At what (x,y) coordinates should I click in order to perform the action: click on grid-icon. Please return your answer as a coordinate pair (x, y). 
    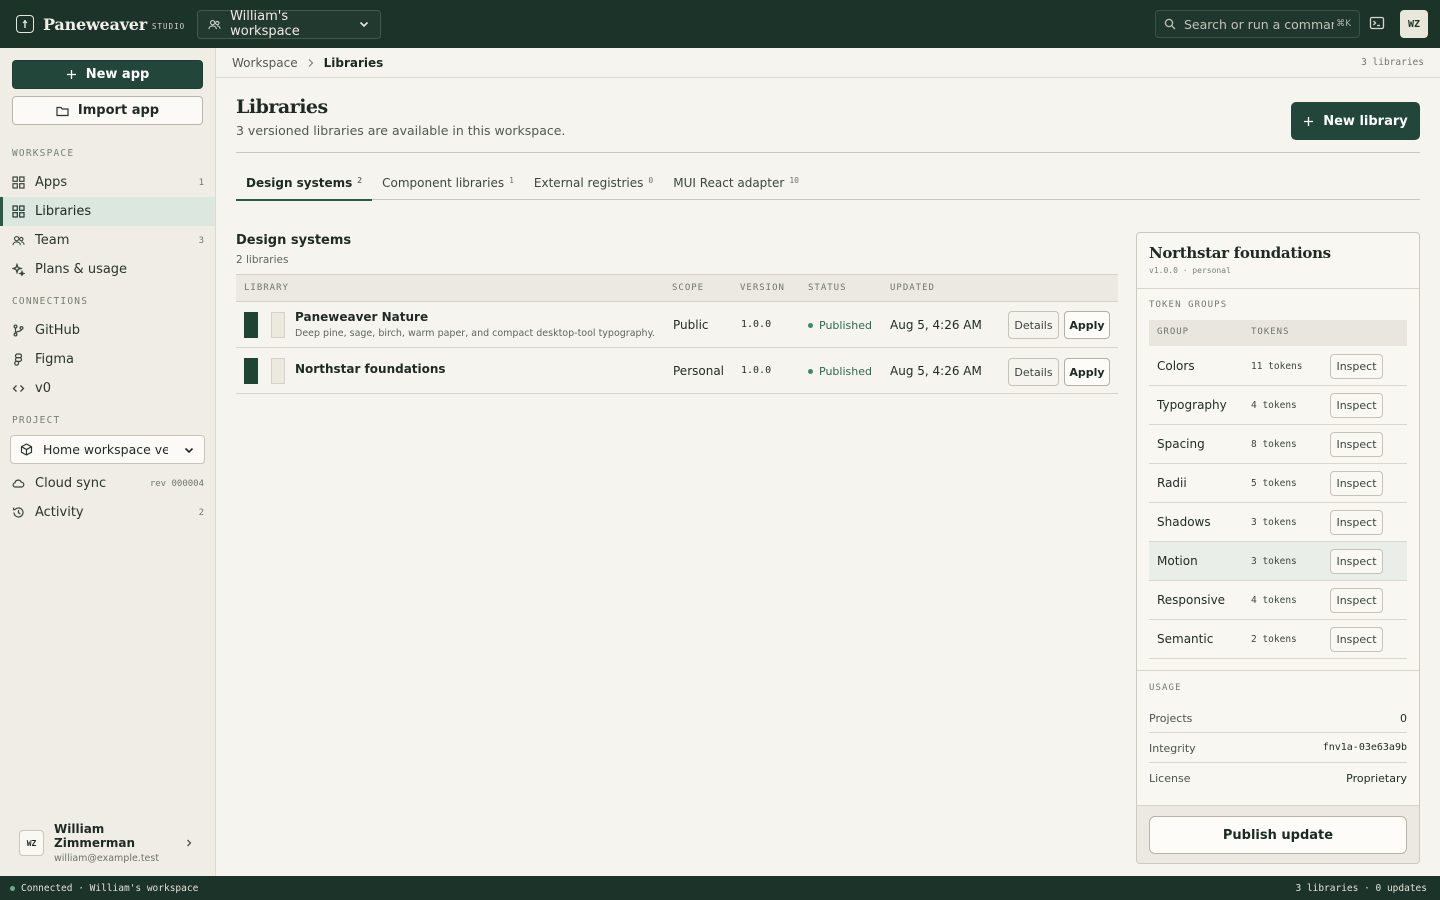
    Looking at the image, I should click on (23, 182).